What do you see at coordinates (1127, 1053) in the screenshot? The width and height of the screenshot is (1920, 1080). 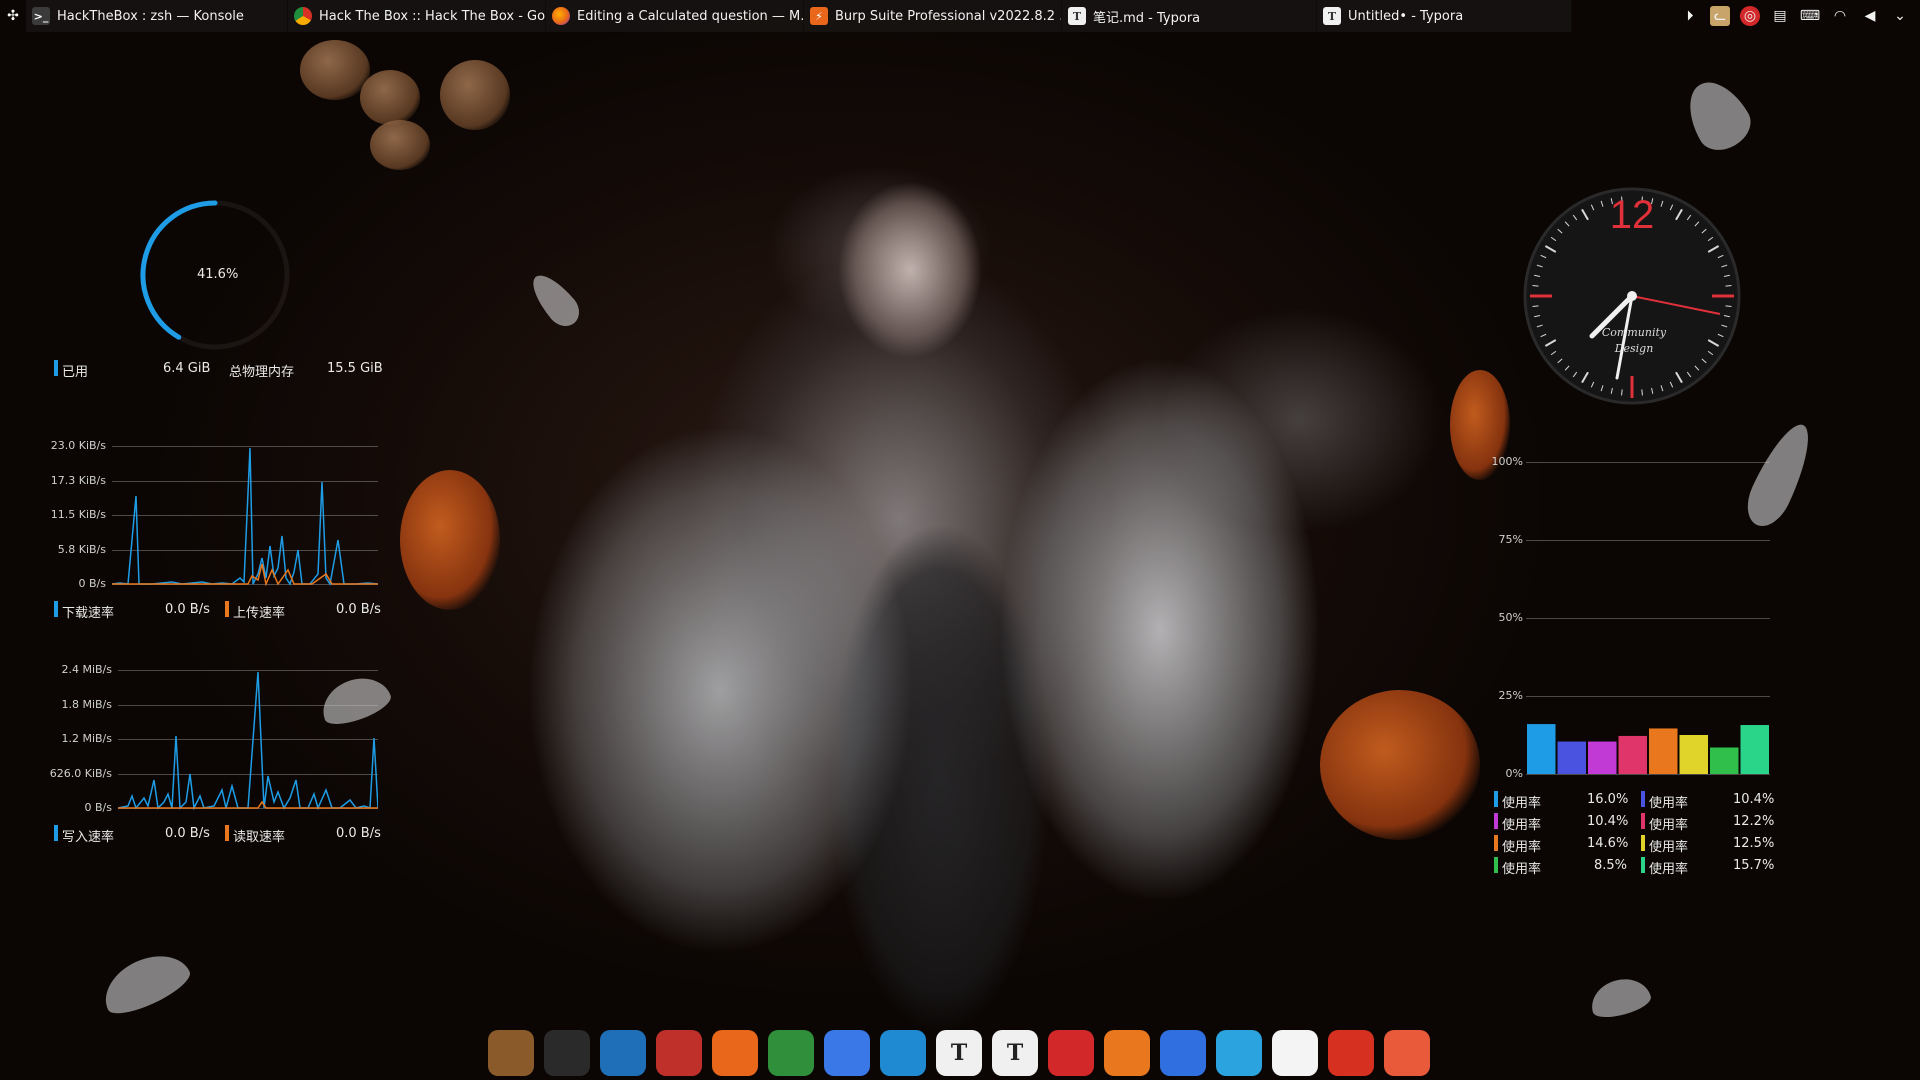 I see `multi-window-icon` at bounding box center [1127, 1053].